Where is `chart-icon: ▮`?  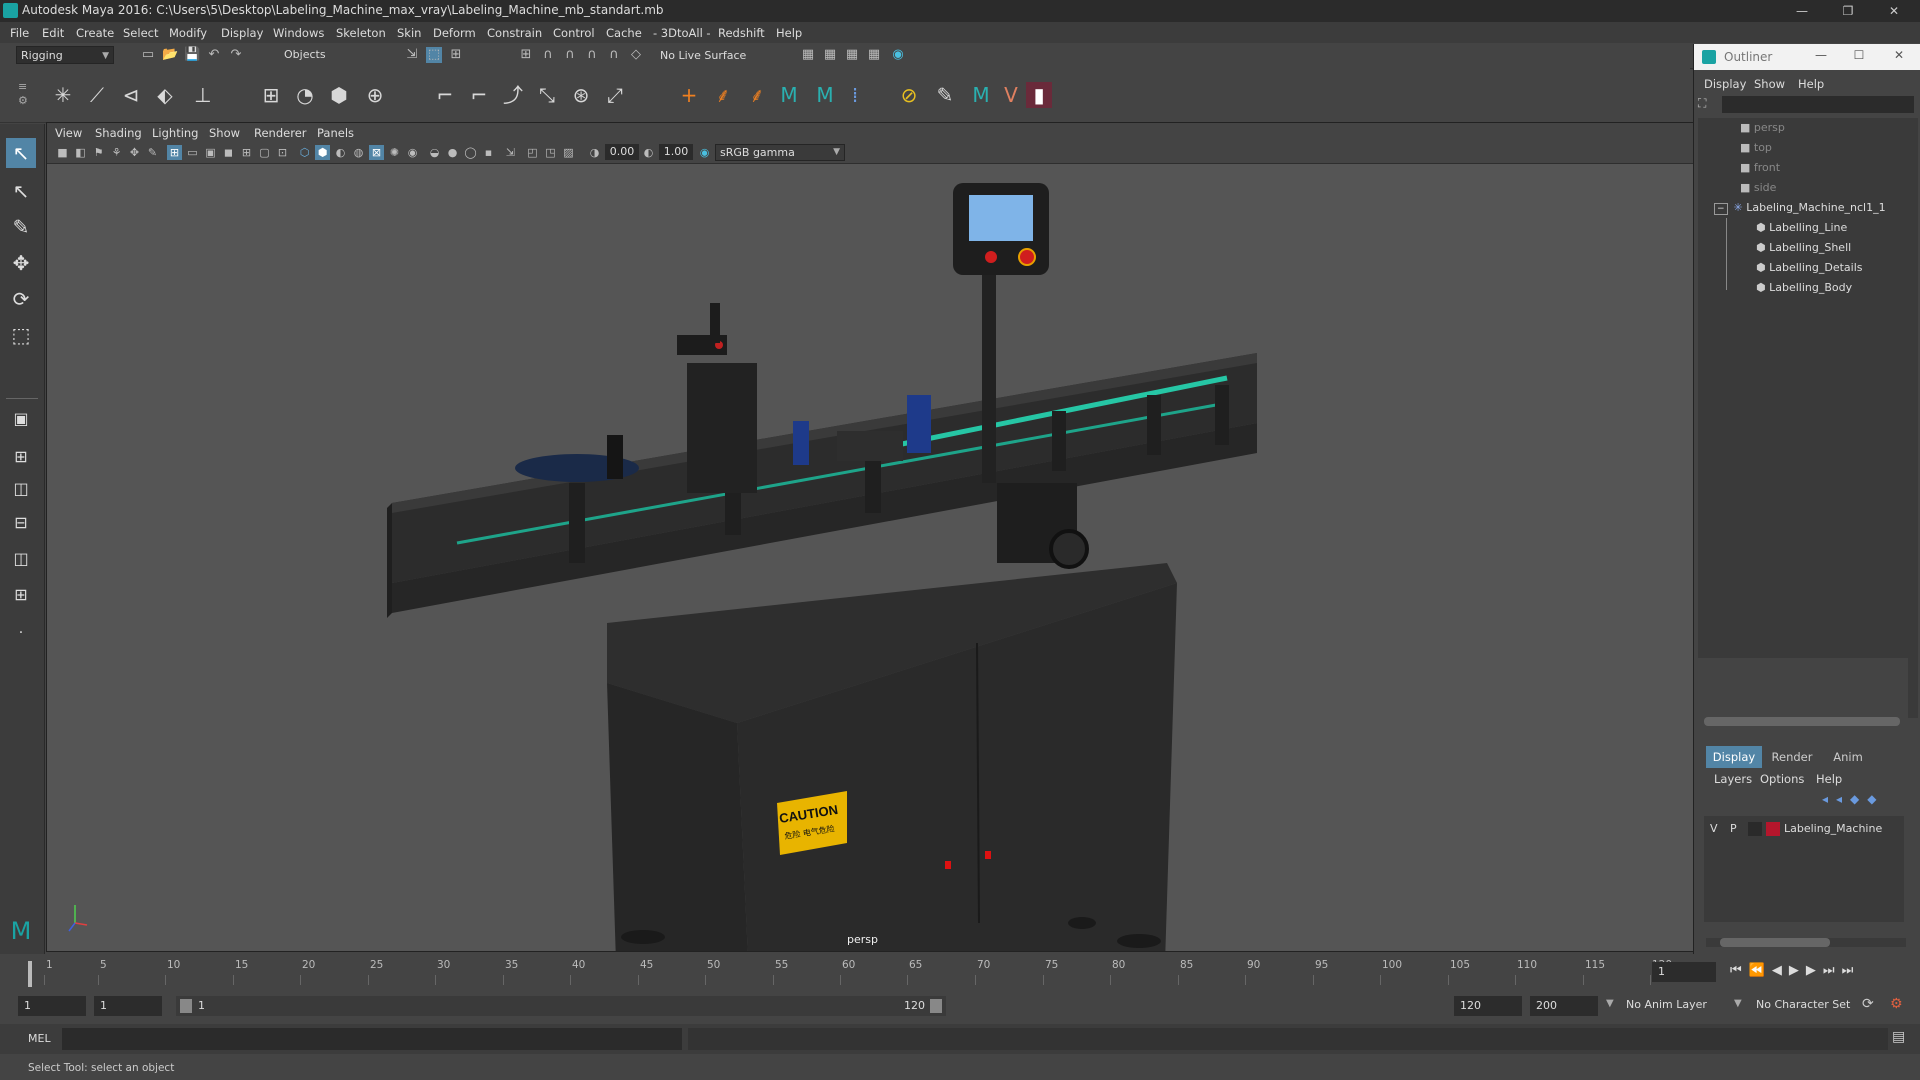 chart-icon: ▮ is located at coordinates (1039, 95).